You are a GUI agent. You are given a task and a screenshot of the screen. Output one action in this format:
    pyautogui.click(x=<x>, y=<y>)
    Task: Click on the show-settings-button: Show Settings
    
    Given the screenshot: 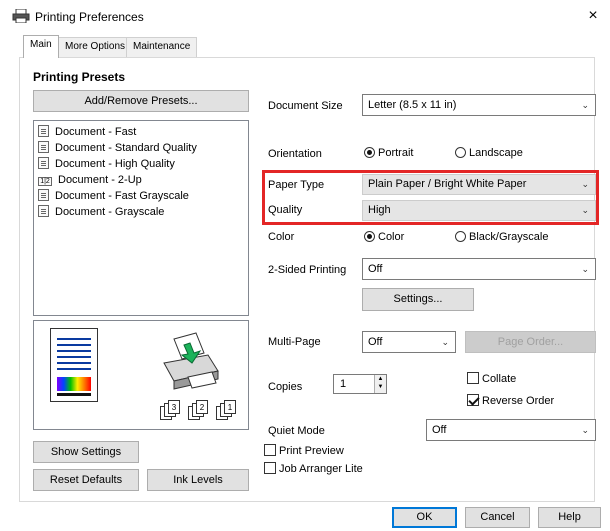 What is the action you would take?
    pyautogui.click(x=86, y=452)
    